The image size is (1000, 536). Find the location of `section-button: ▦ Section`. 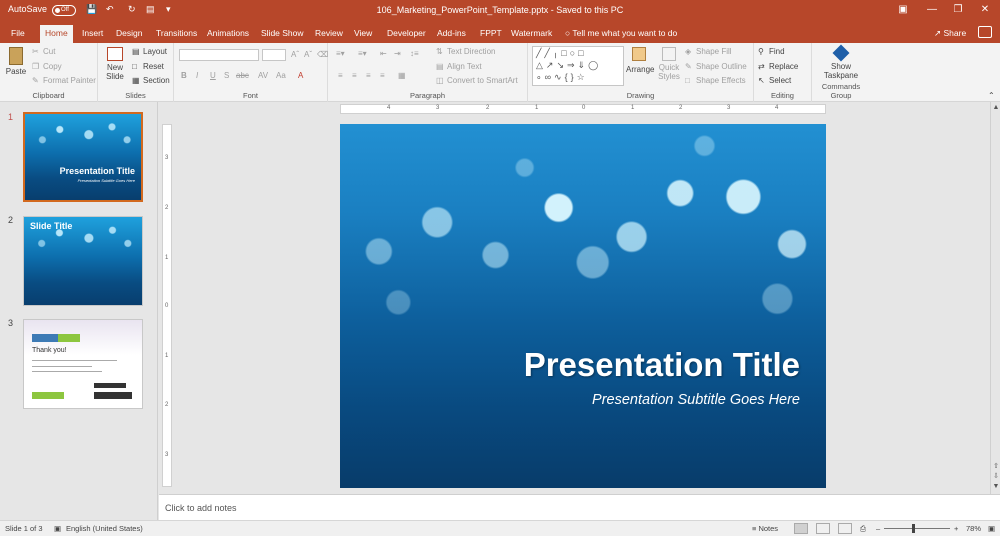

section-button: ▦ Section is located at coordinates (151, 80).